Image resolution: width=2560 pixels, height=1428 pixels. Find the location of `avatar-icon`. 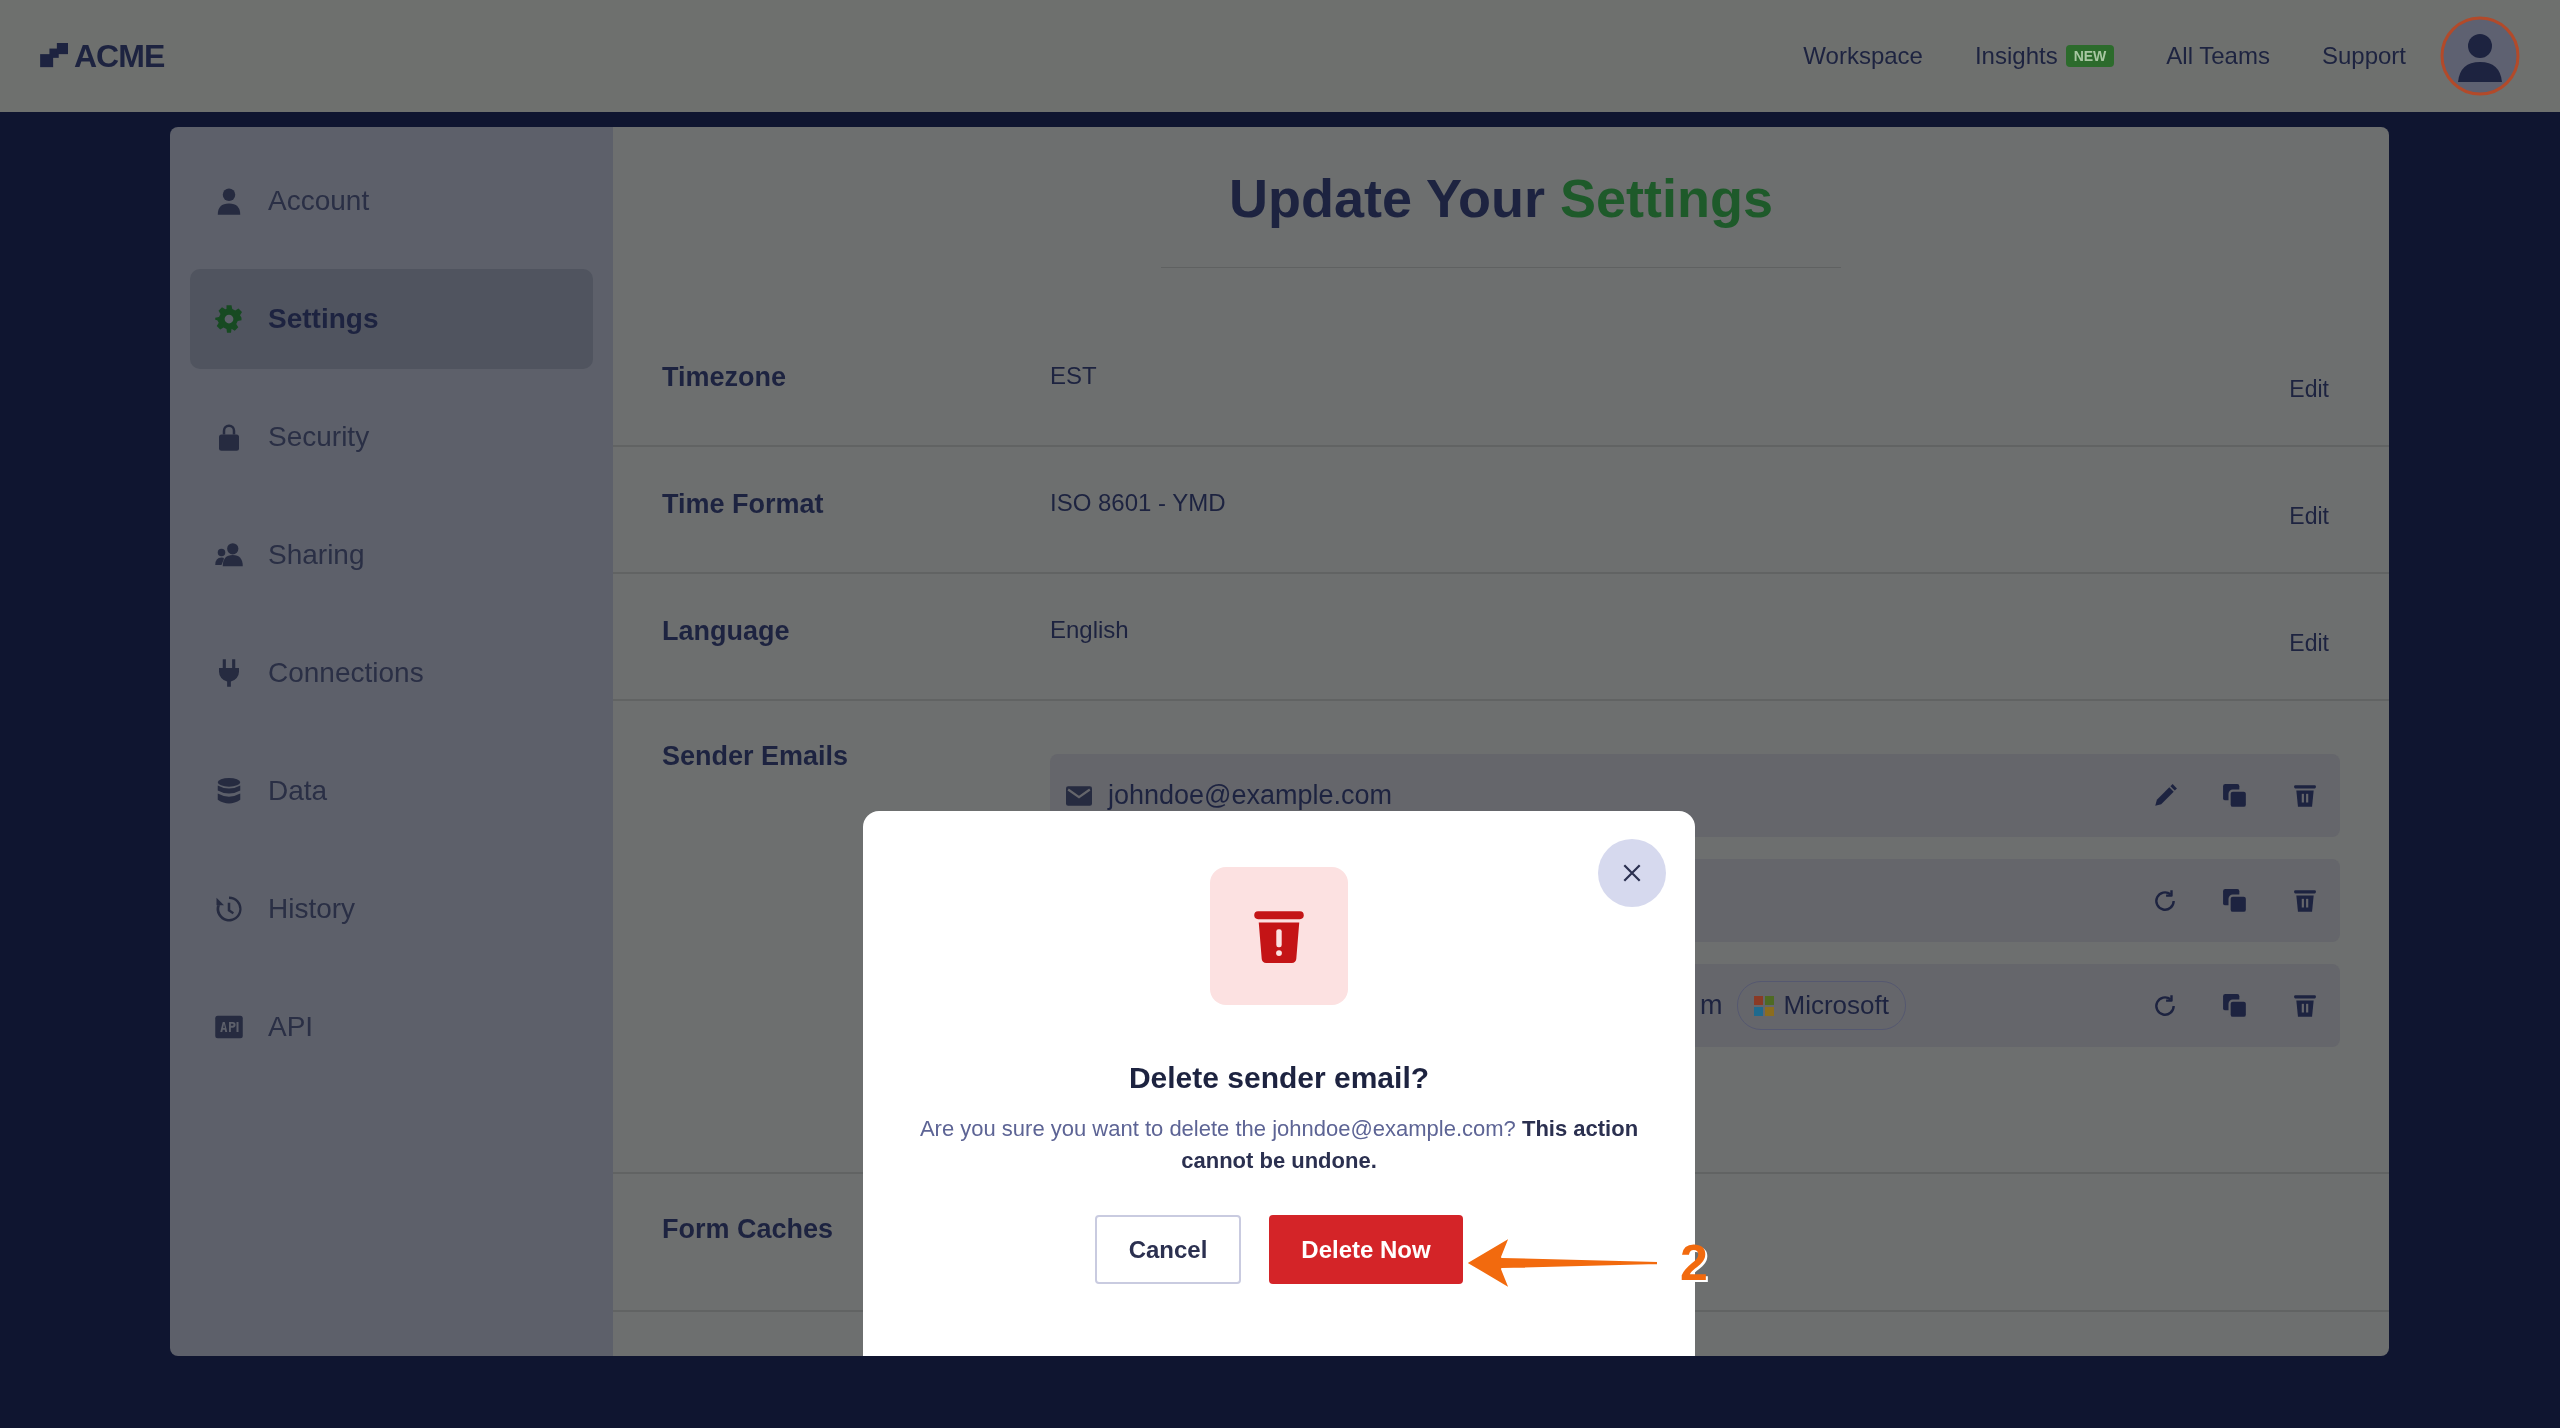

avatar-icon is located at coordinates (2480, 56).